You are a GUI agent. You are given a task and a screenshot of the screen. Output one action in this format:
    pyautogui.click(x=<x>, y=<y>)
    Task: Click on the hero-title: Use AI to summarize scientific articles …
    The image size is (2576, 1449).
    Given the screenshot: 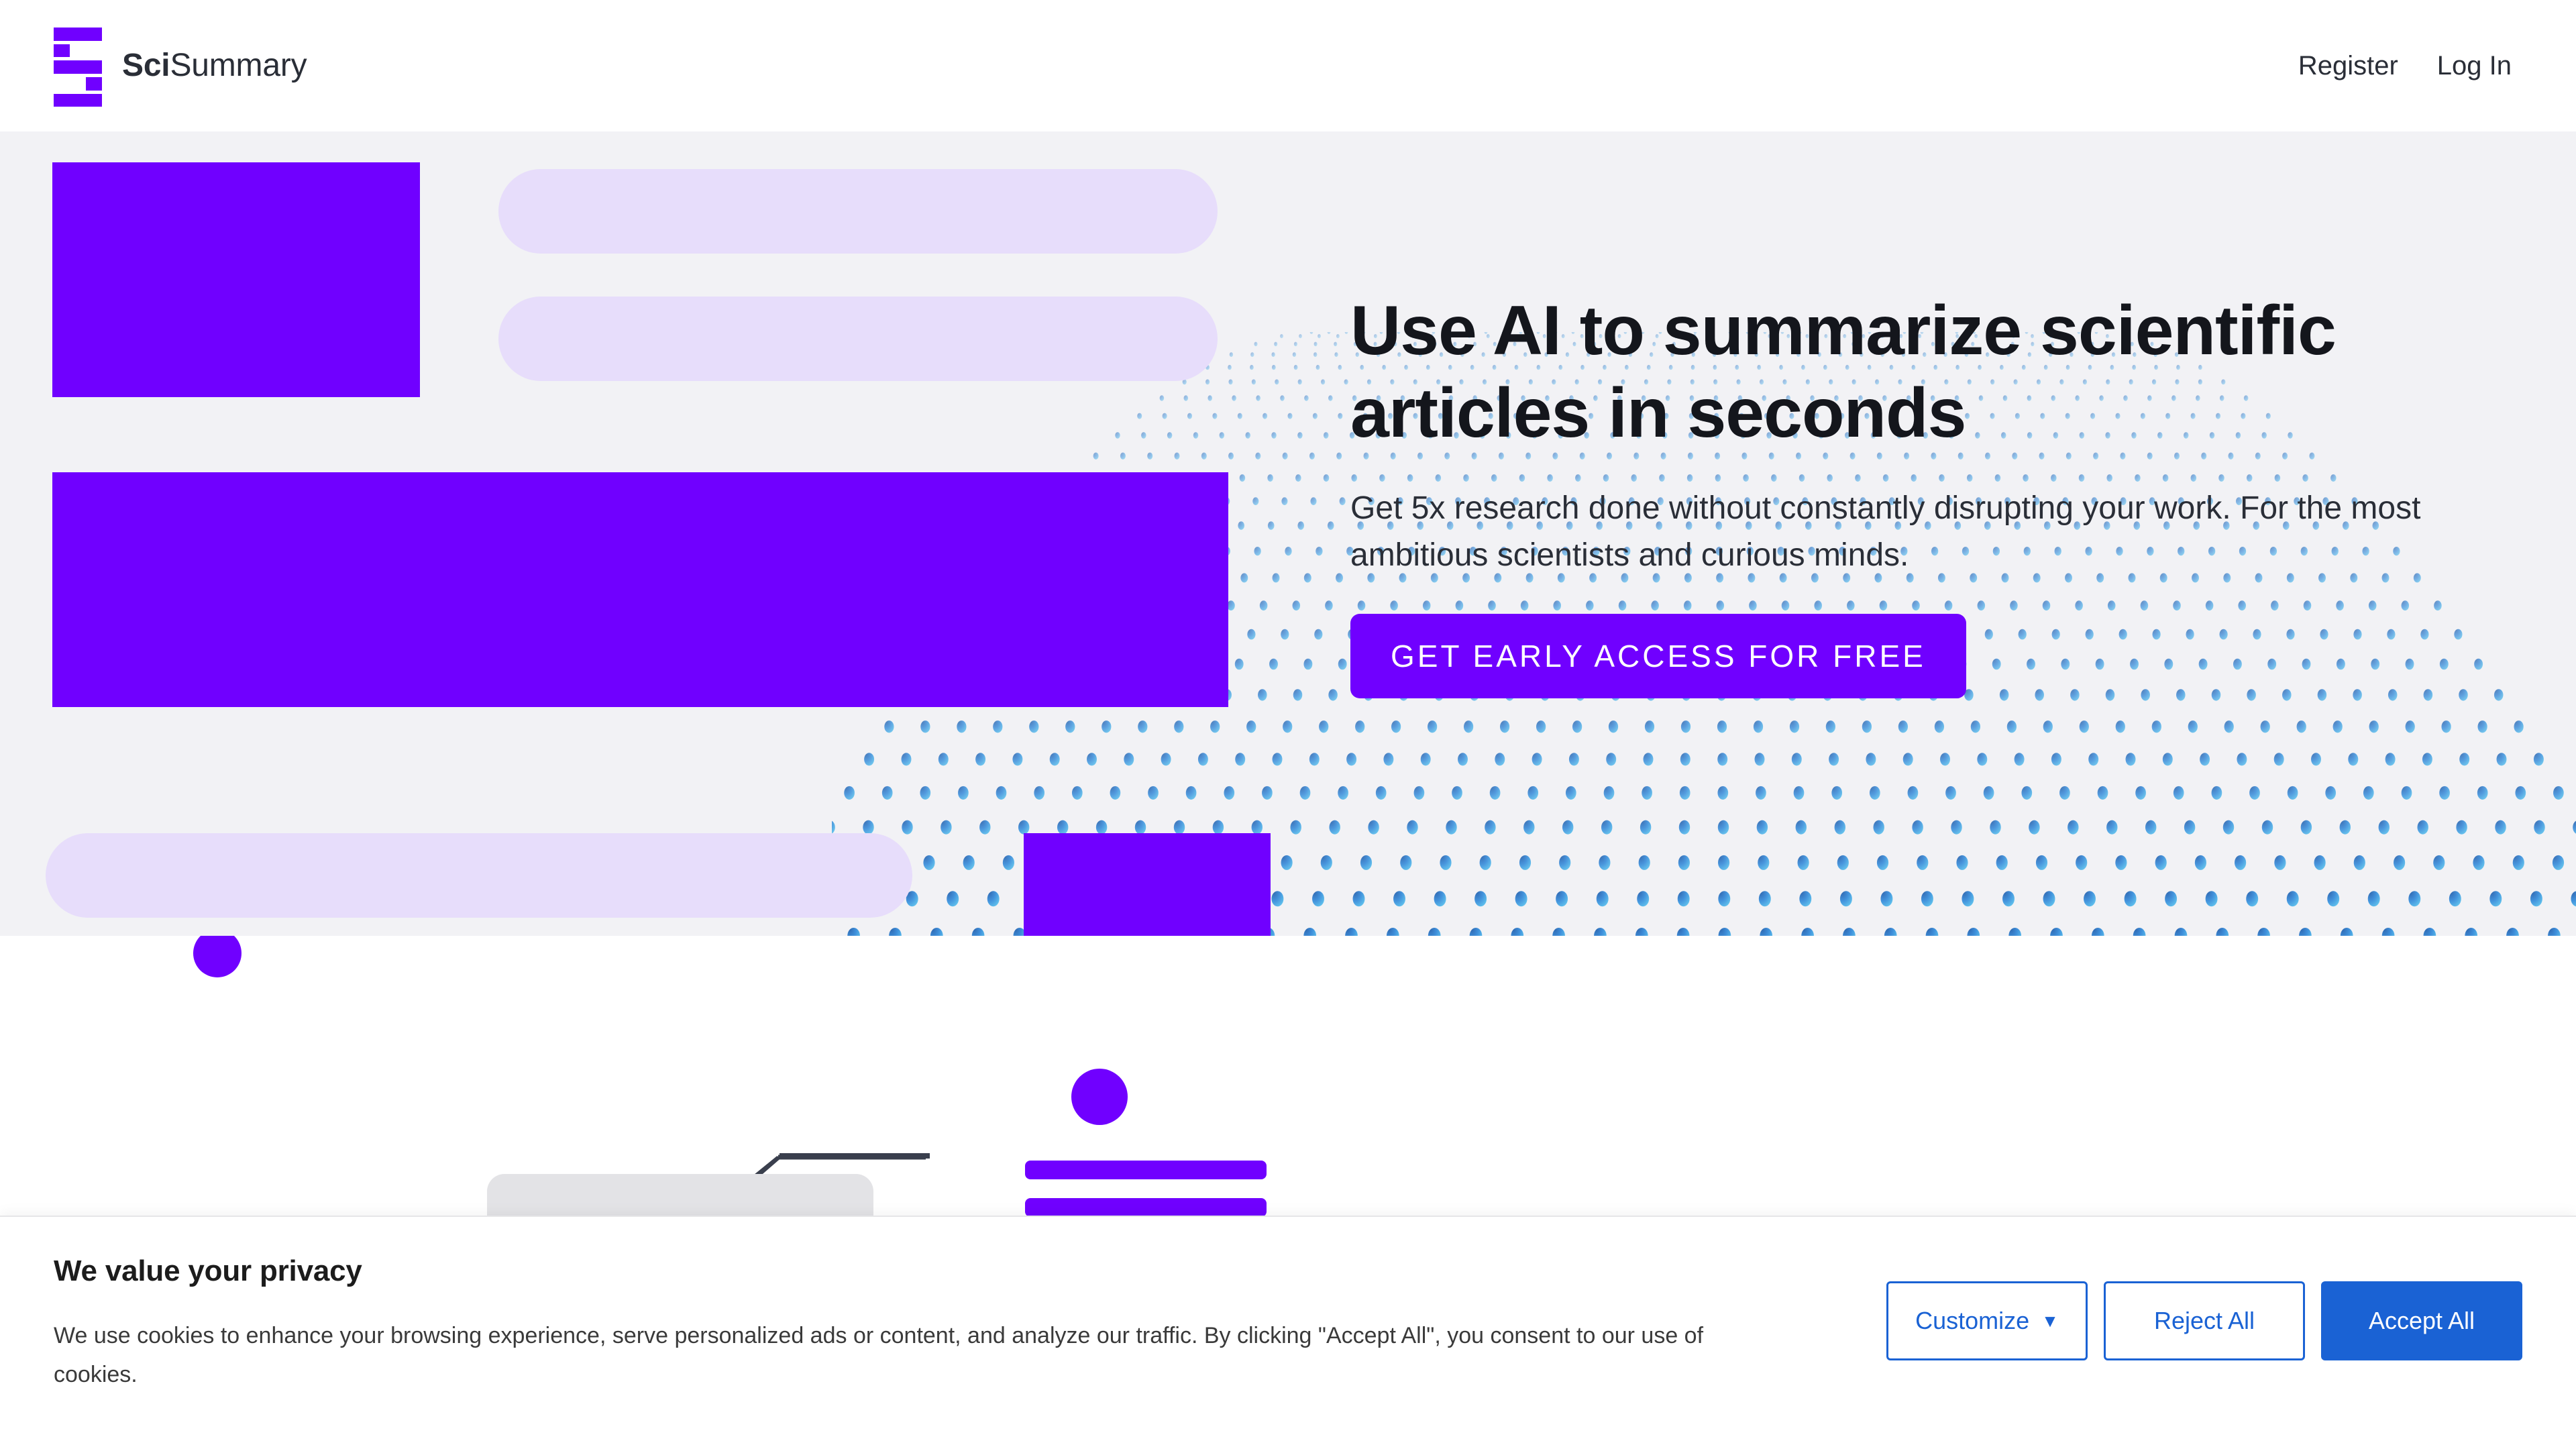 What is the action you would take?
    pyautogui.click(x=1843, y=372)
    